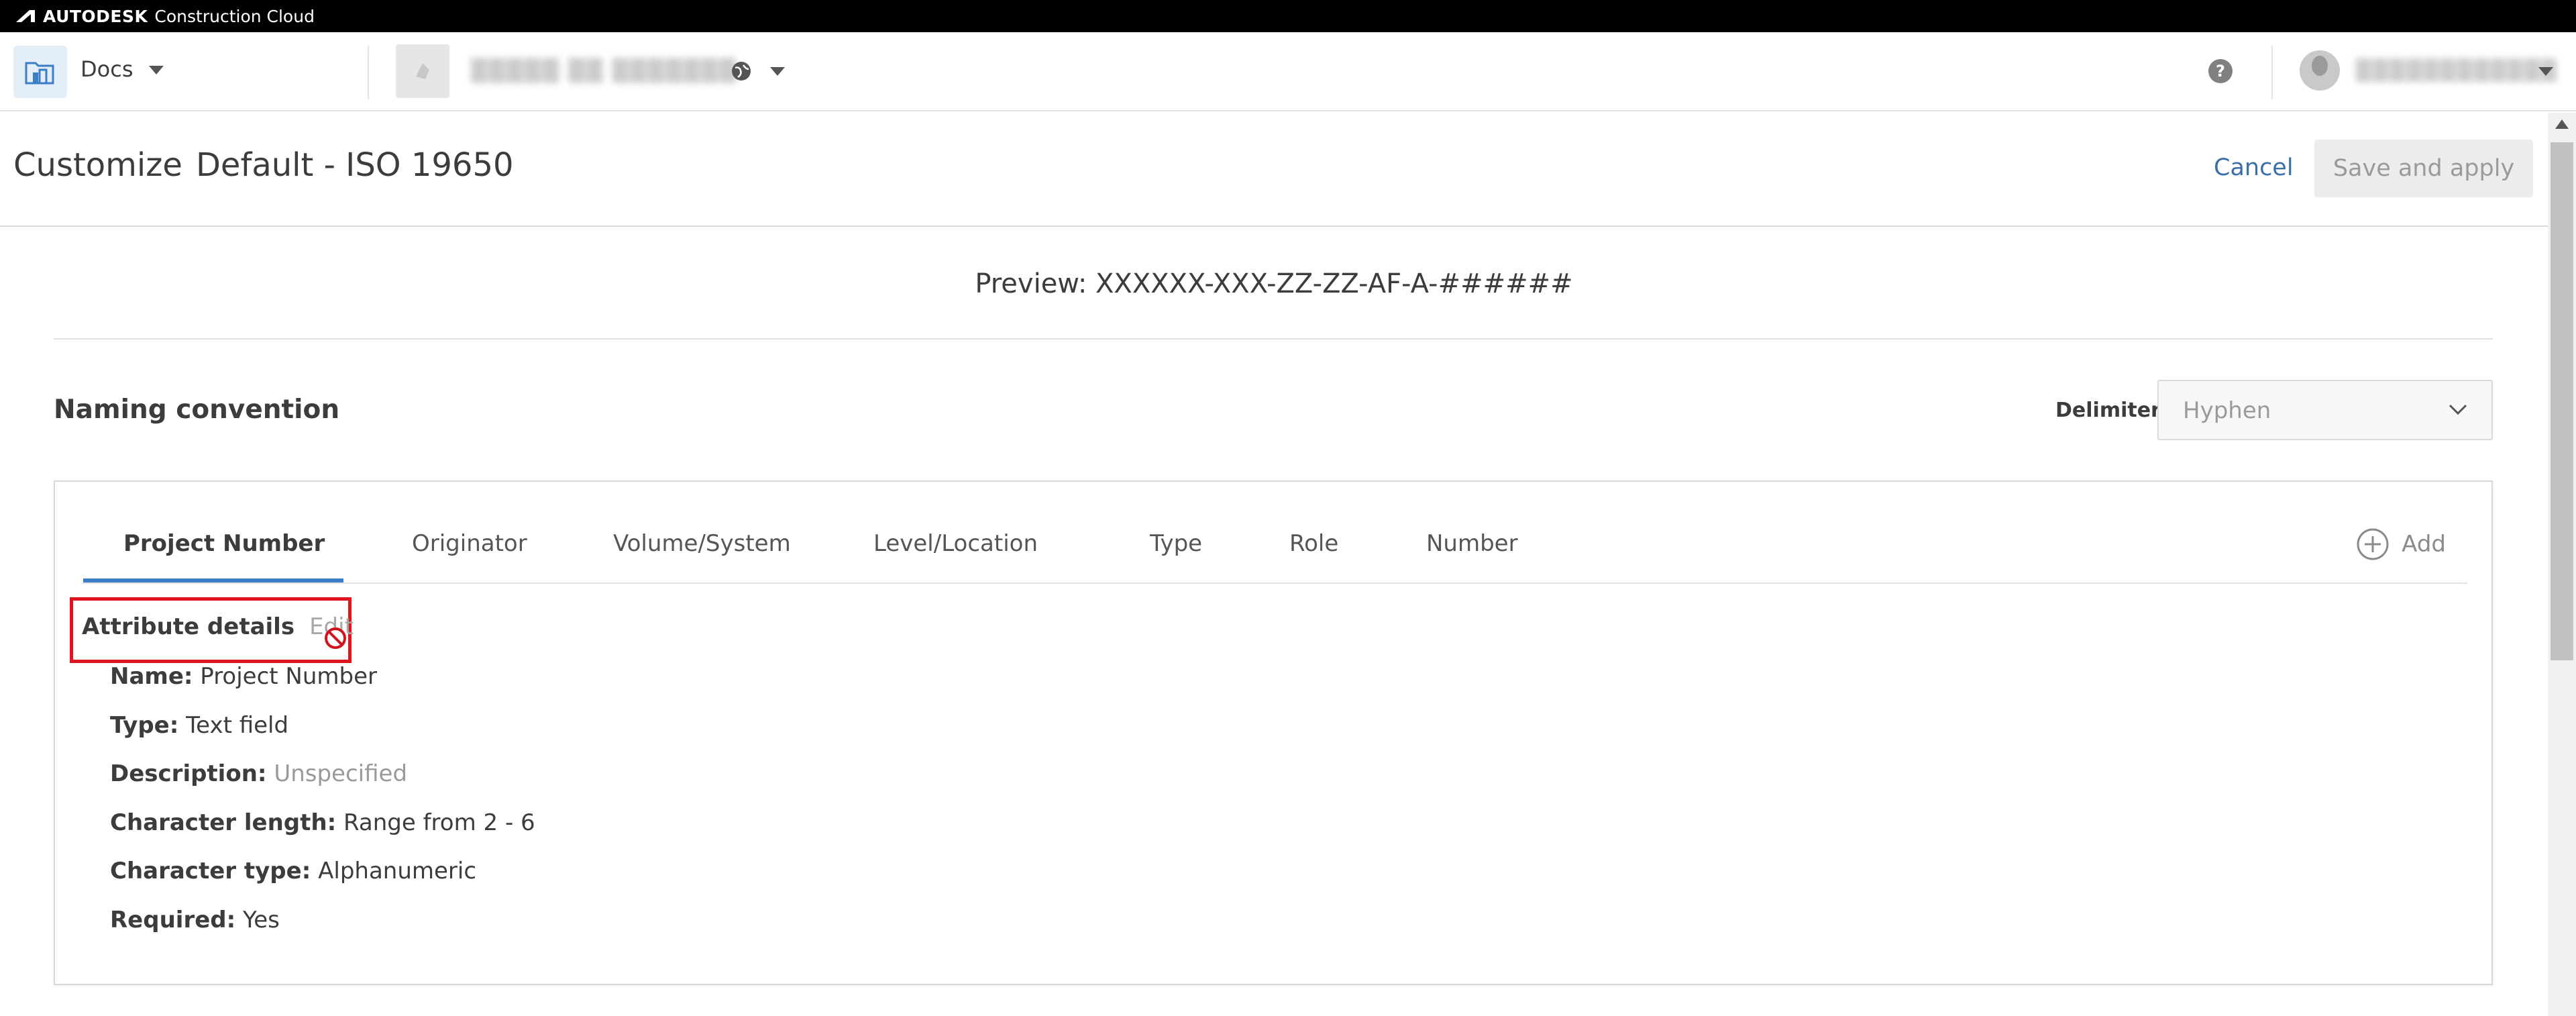  Describe the element at coordinates (604, 70) in the screenshot. I see `project-name: ▒▒▒▒▒ ▒▒ ▒▒▒▒▒▒▒` at that location.